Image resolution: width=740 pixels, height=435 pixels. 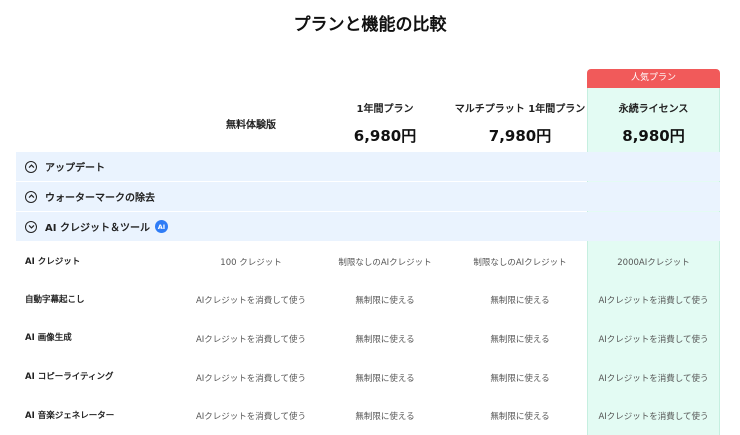 I want to click on plan-price: 7,980円, so click(x=520, y=136).